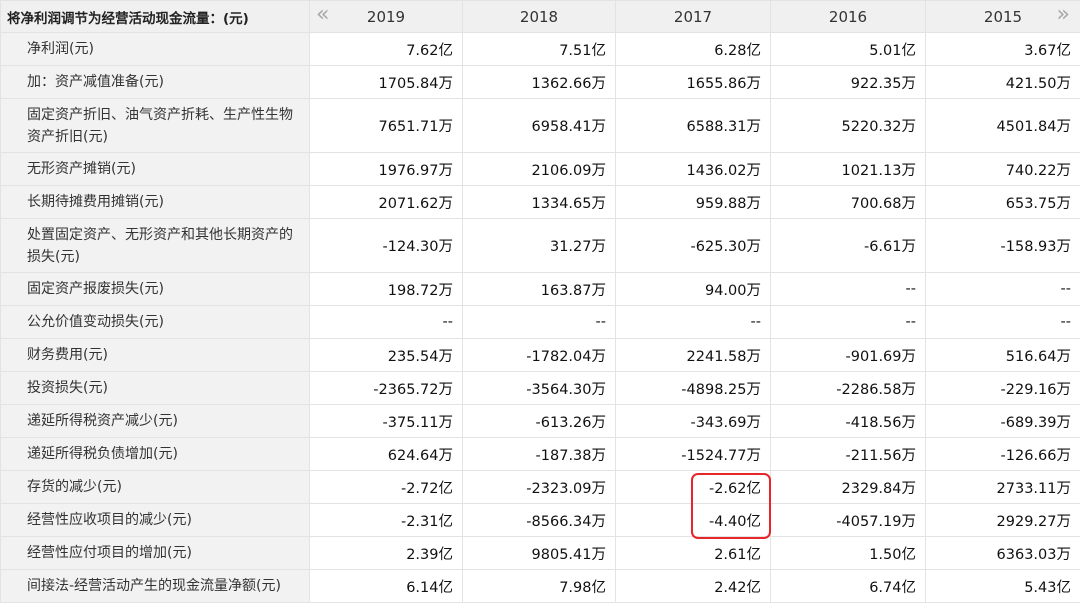  Describe the element at coordinates (1002, 487) in the screenshot. I see `cell-value: 2733.11万` at that location.